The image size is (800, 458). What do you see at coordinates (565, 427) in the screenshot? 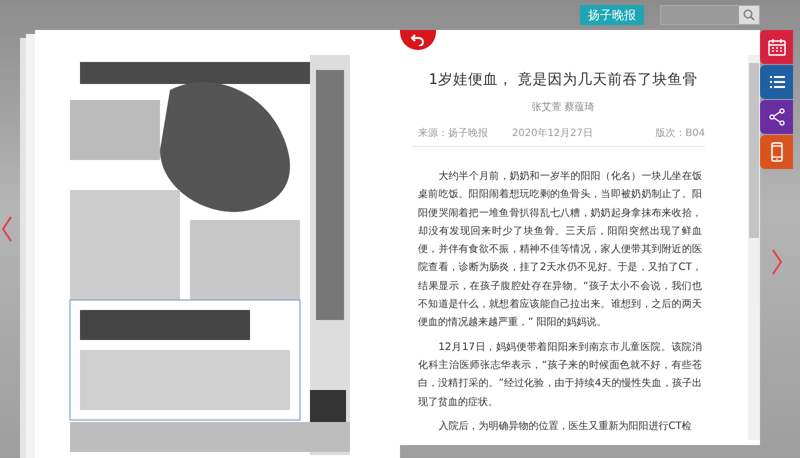
I see `article-paragraph: 入院后，为明确异物的位置，医生又重新为阳阳进行CT检` at bounding box center [565, 427].